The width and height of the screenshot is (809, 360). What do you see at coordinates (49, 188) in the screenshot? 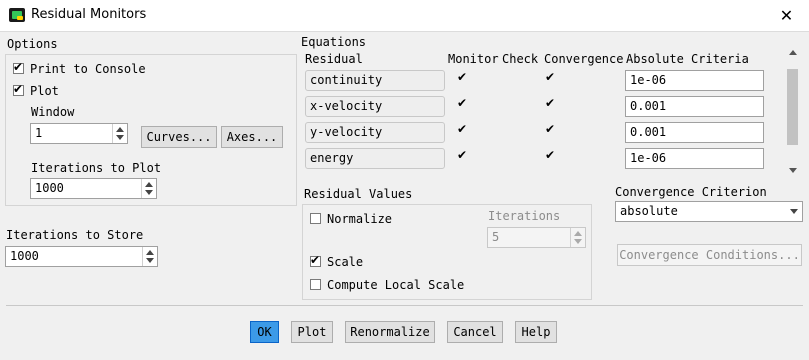
I see `iterations-to-plot-value: 1000` at bounding box center [49, 188].